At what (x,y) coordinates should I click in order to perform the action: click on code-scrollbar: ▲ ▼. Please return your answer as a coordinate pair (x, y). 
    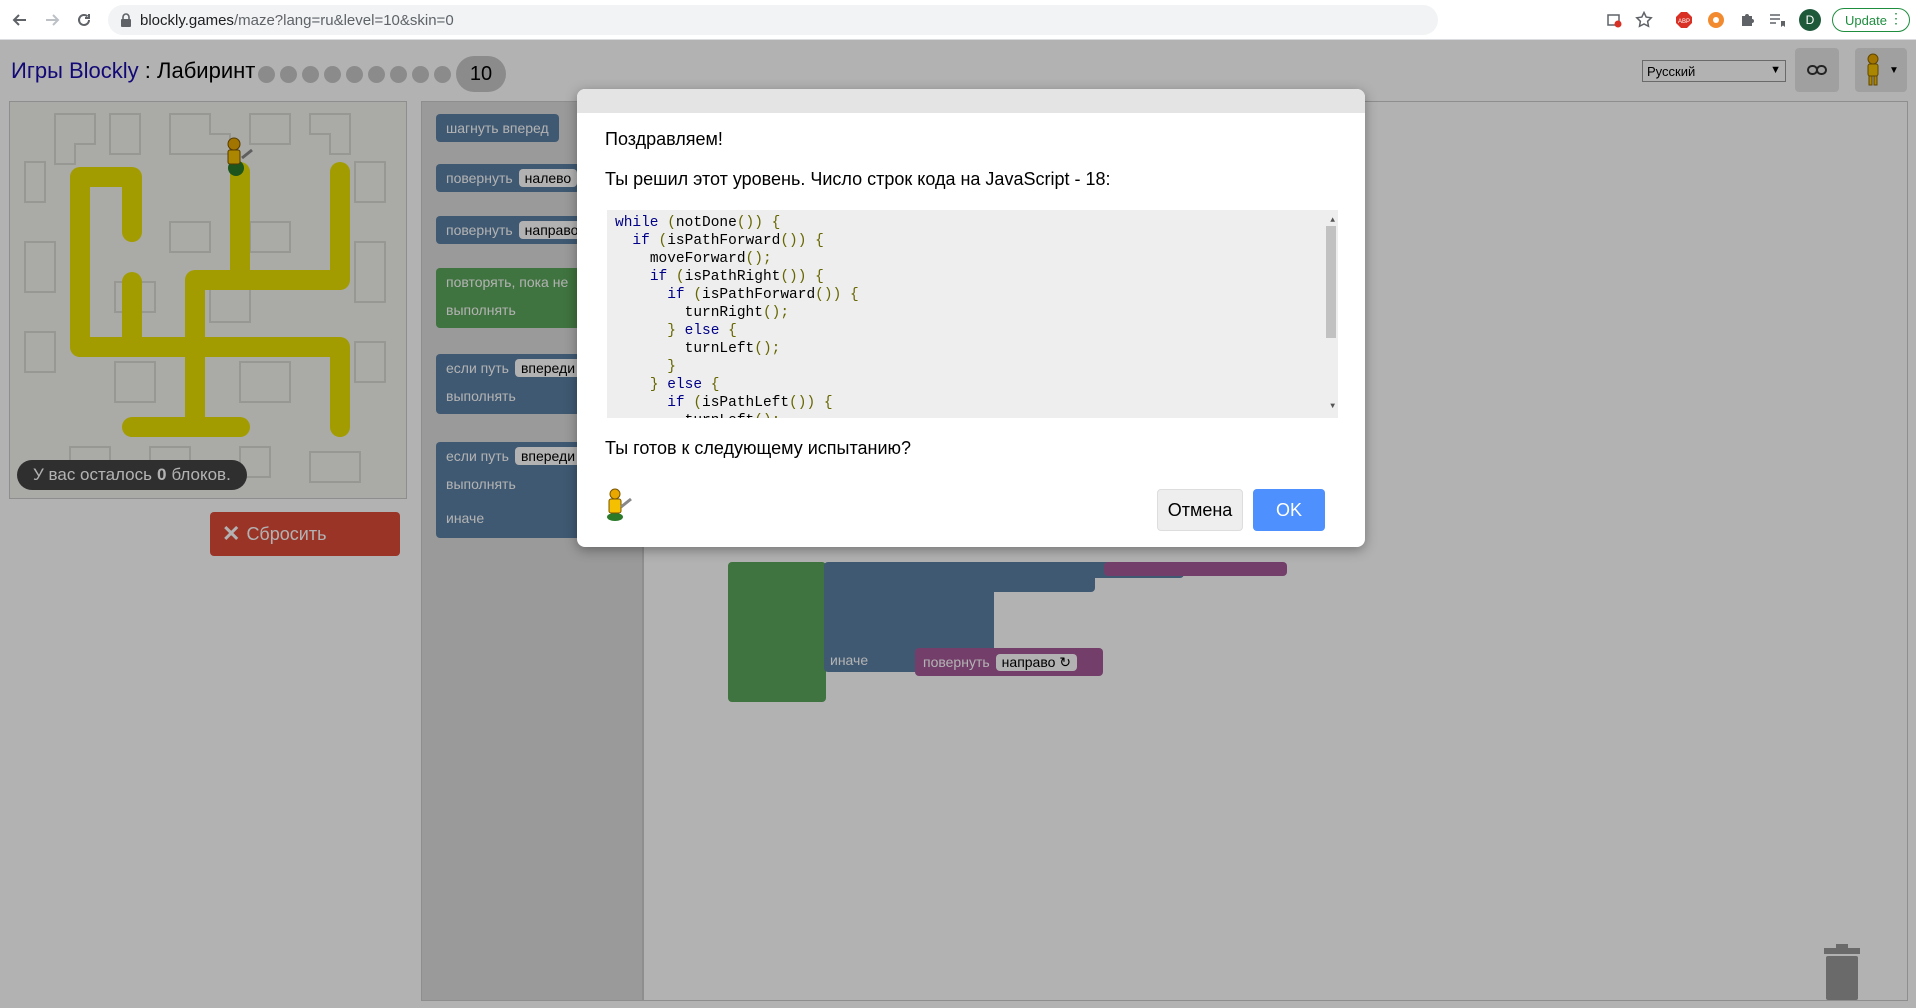
    Looking at the image, I should click on (1331, 314).